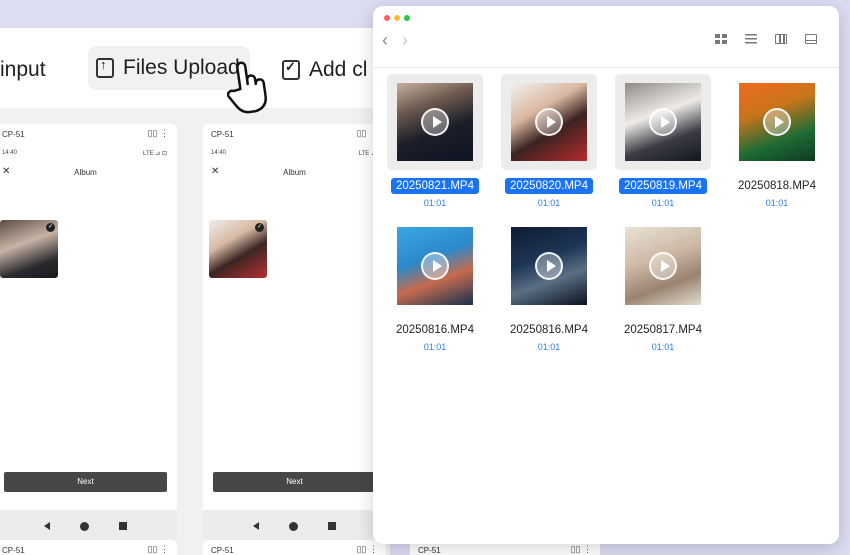  Describe the element at coordinates (395, 40) in the screenshot. I see `navigation: ‹ ›` at that location.